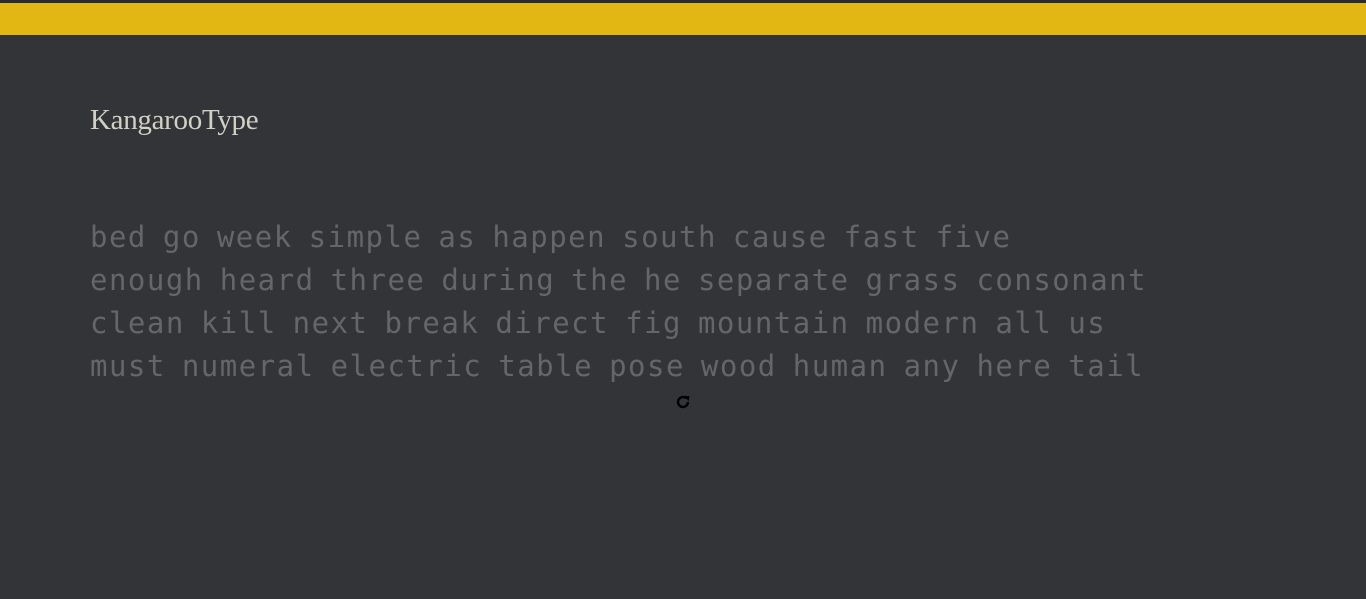  I want to click on word: wood, so click(738, 366).